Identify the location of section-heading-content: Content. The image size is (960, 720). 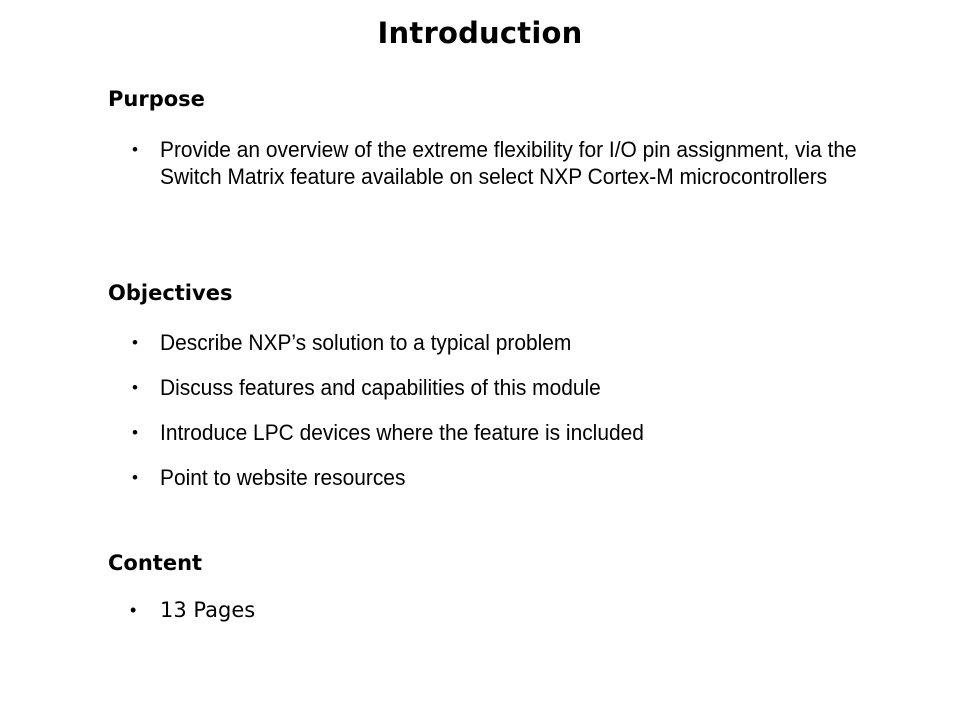
(155, 563).